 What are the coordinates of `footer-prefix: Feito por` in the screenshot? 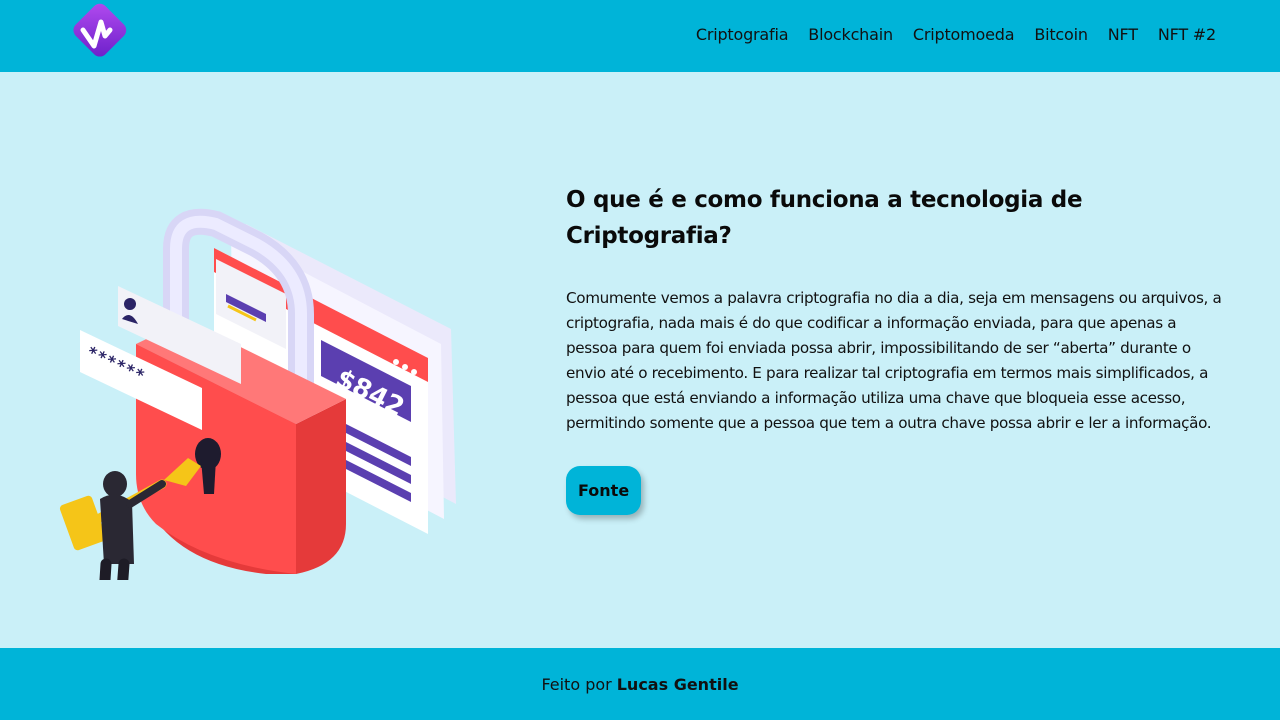 It's located at (576, 684).